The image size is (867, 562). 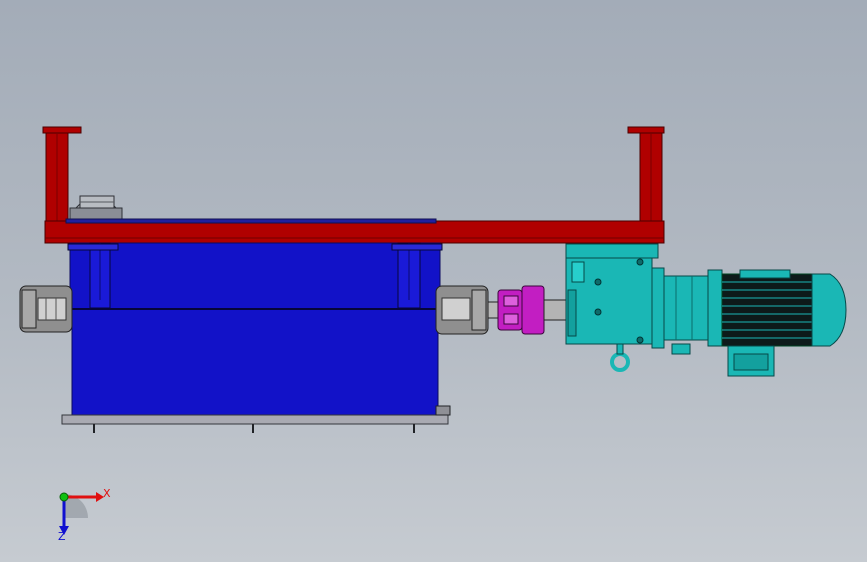 What do you see at coordinates (62, 536) in the screenshot?
I see `axis-z-label: Z` at bounding box center [62, 536].